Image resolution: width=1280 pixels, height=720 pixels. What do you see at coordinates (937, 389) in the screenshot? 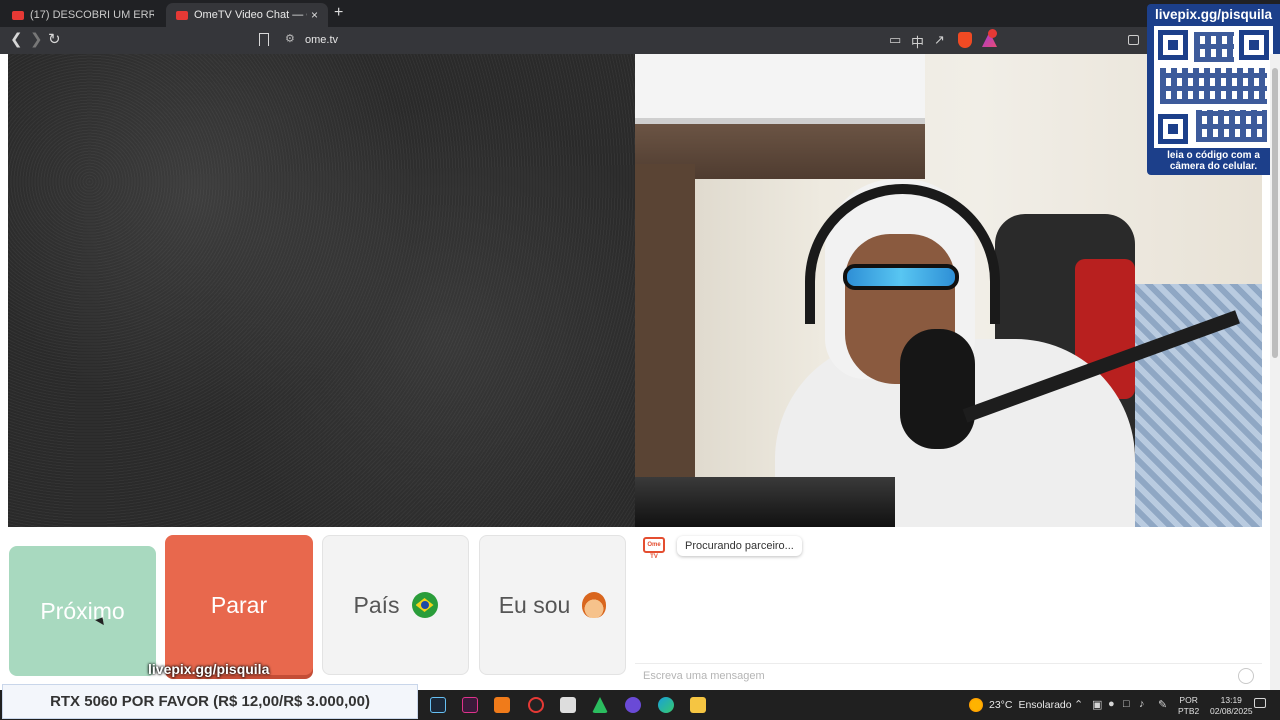
I see `microphone` at bounding box center [937, 389].